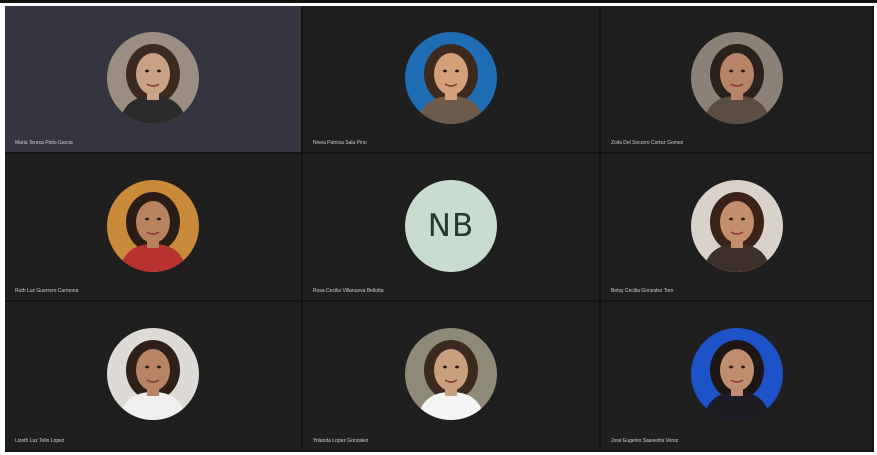 Image resolution: width=877 pixels, height=455 pixels. What do you see at coordinates (642, 291) in the screenshot?
I see `participant-name: Betsy Cecilia Gonzalez Toro` at bounding box center [642, 291].